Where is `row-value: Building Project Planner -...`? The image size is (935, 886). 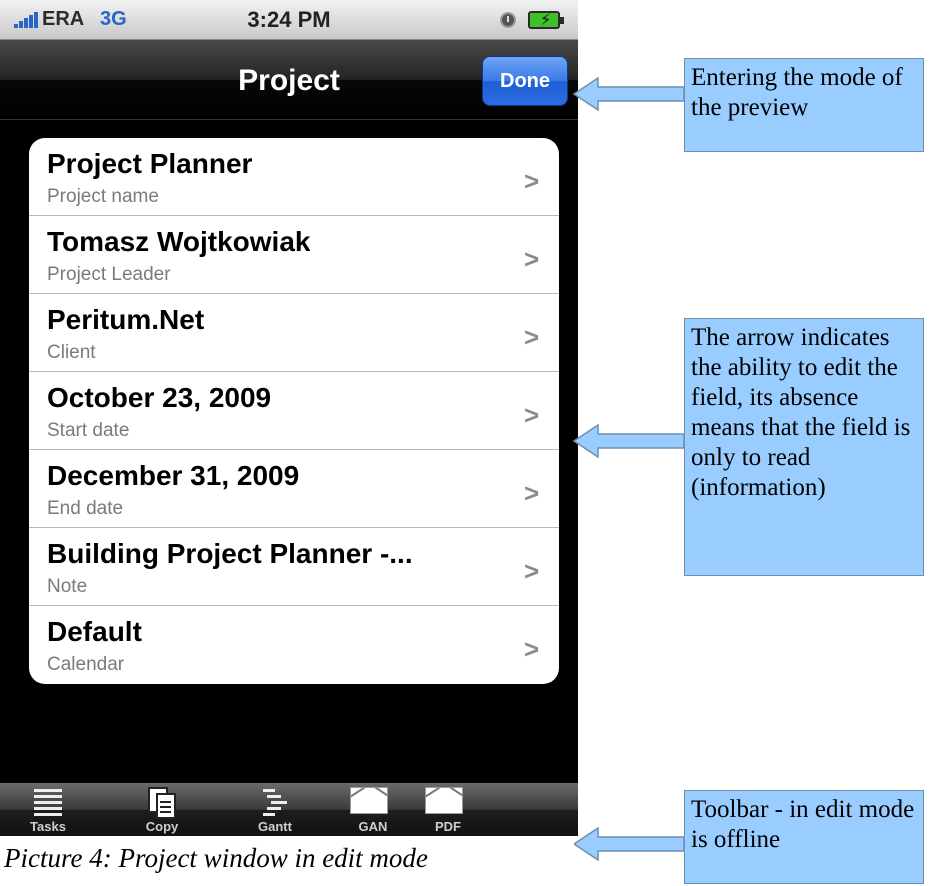 row-value: Building Project Planner -... is located at coordinates (230, 553).